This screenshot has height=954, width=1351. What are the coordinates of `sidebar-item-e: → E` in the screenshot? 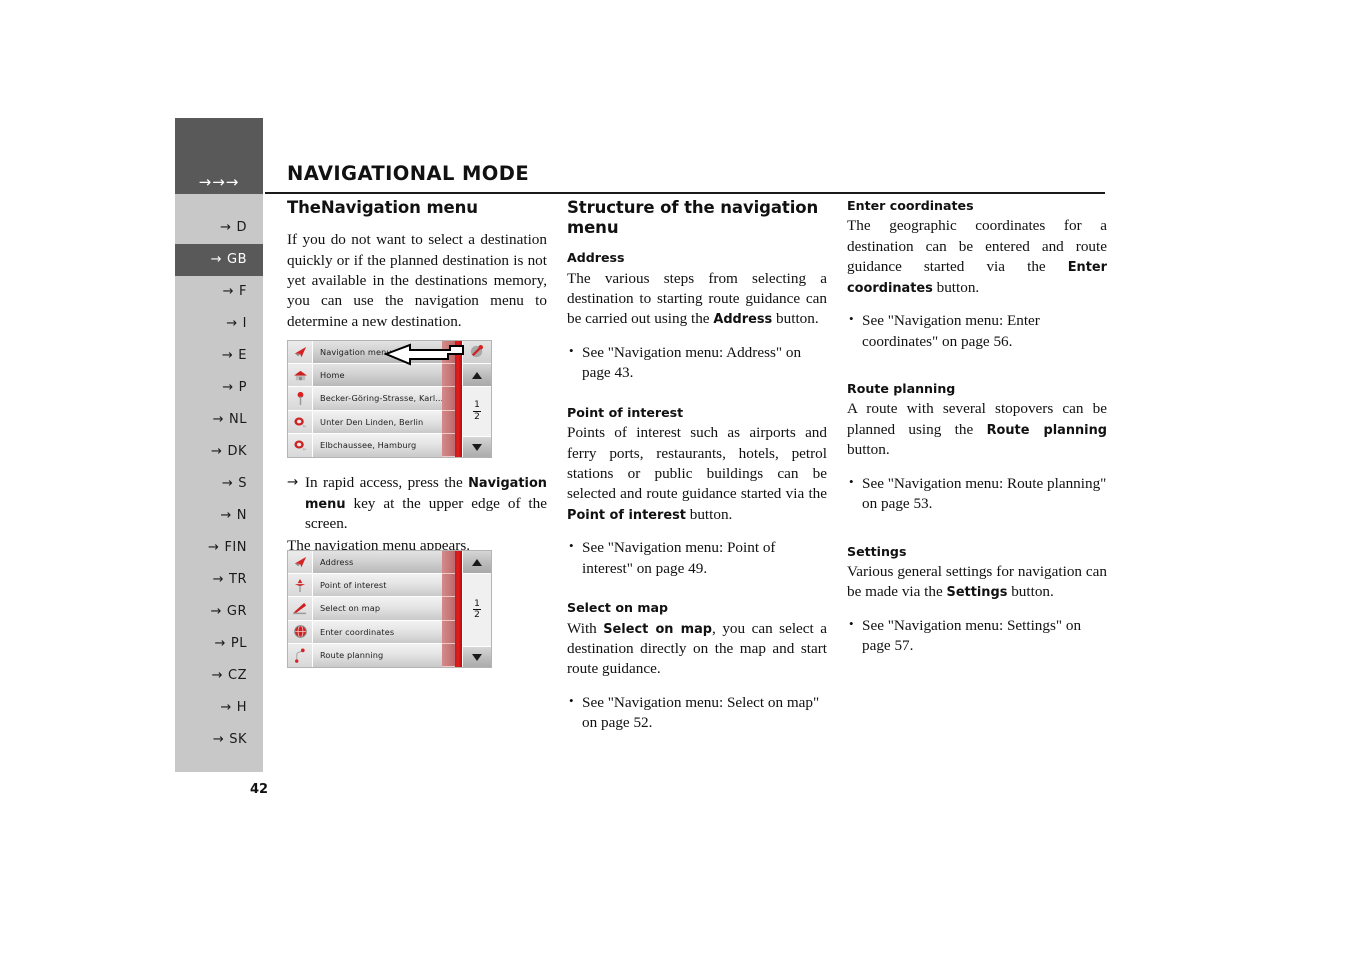 It's located at (219, 356).